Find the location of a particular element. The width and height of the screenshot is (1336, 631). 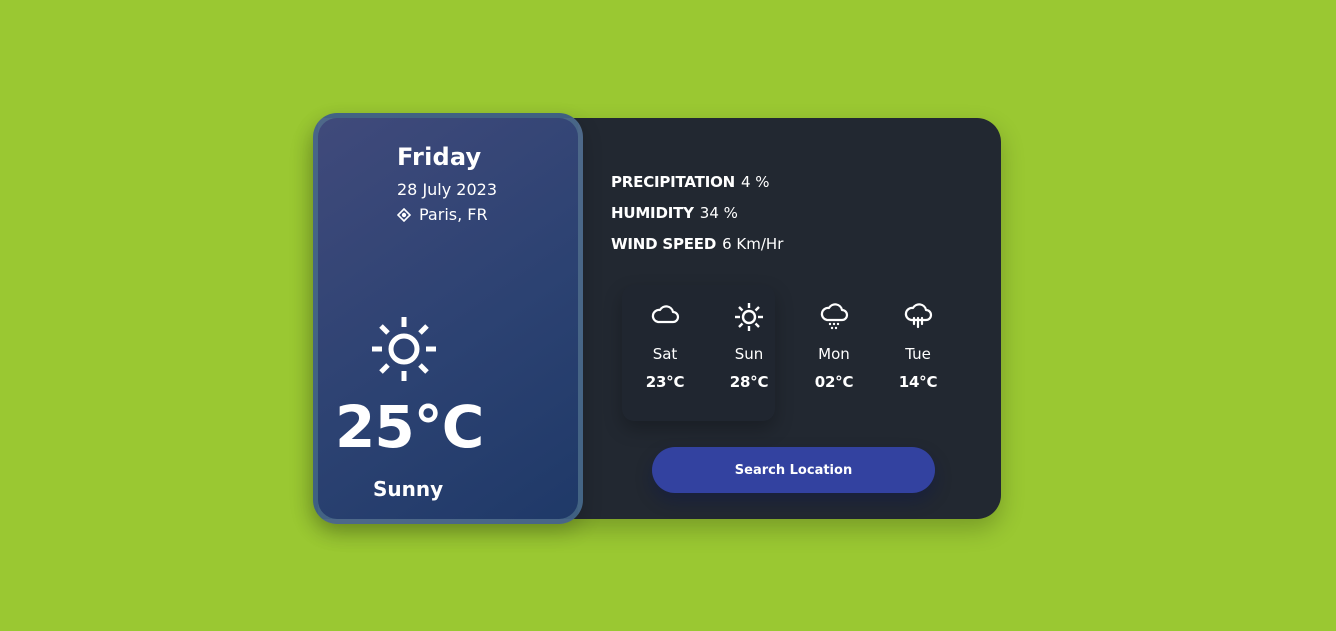

stat-value: 6 Km/Hr is located at coordinates (753, 244).